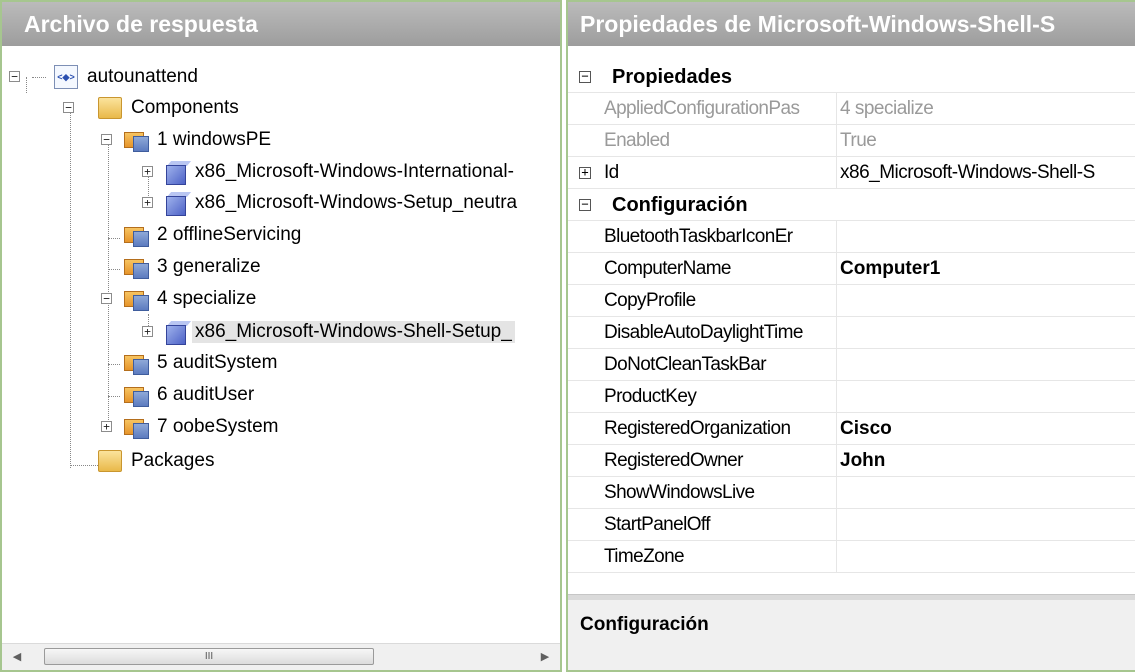 This screenshot has height=672, width=1135. What do you see at coordinates (68, 107) in the screenshot?
I see `collapse-components-toggle: −` at bounding box center [68, 107].